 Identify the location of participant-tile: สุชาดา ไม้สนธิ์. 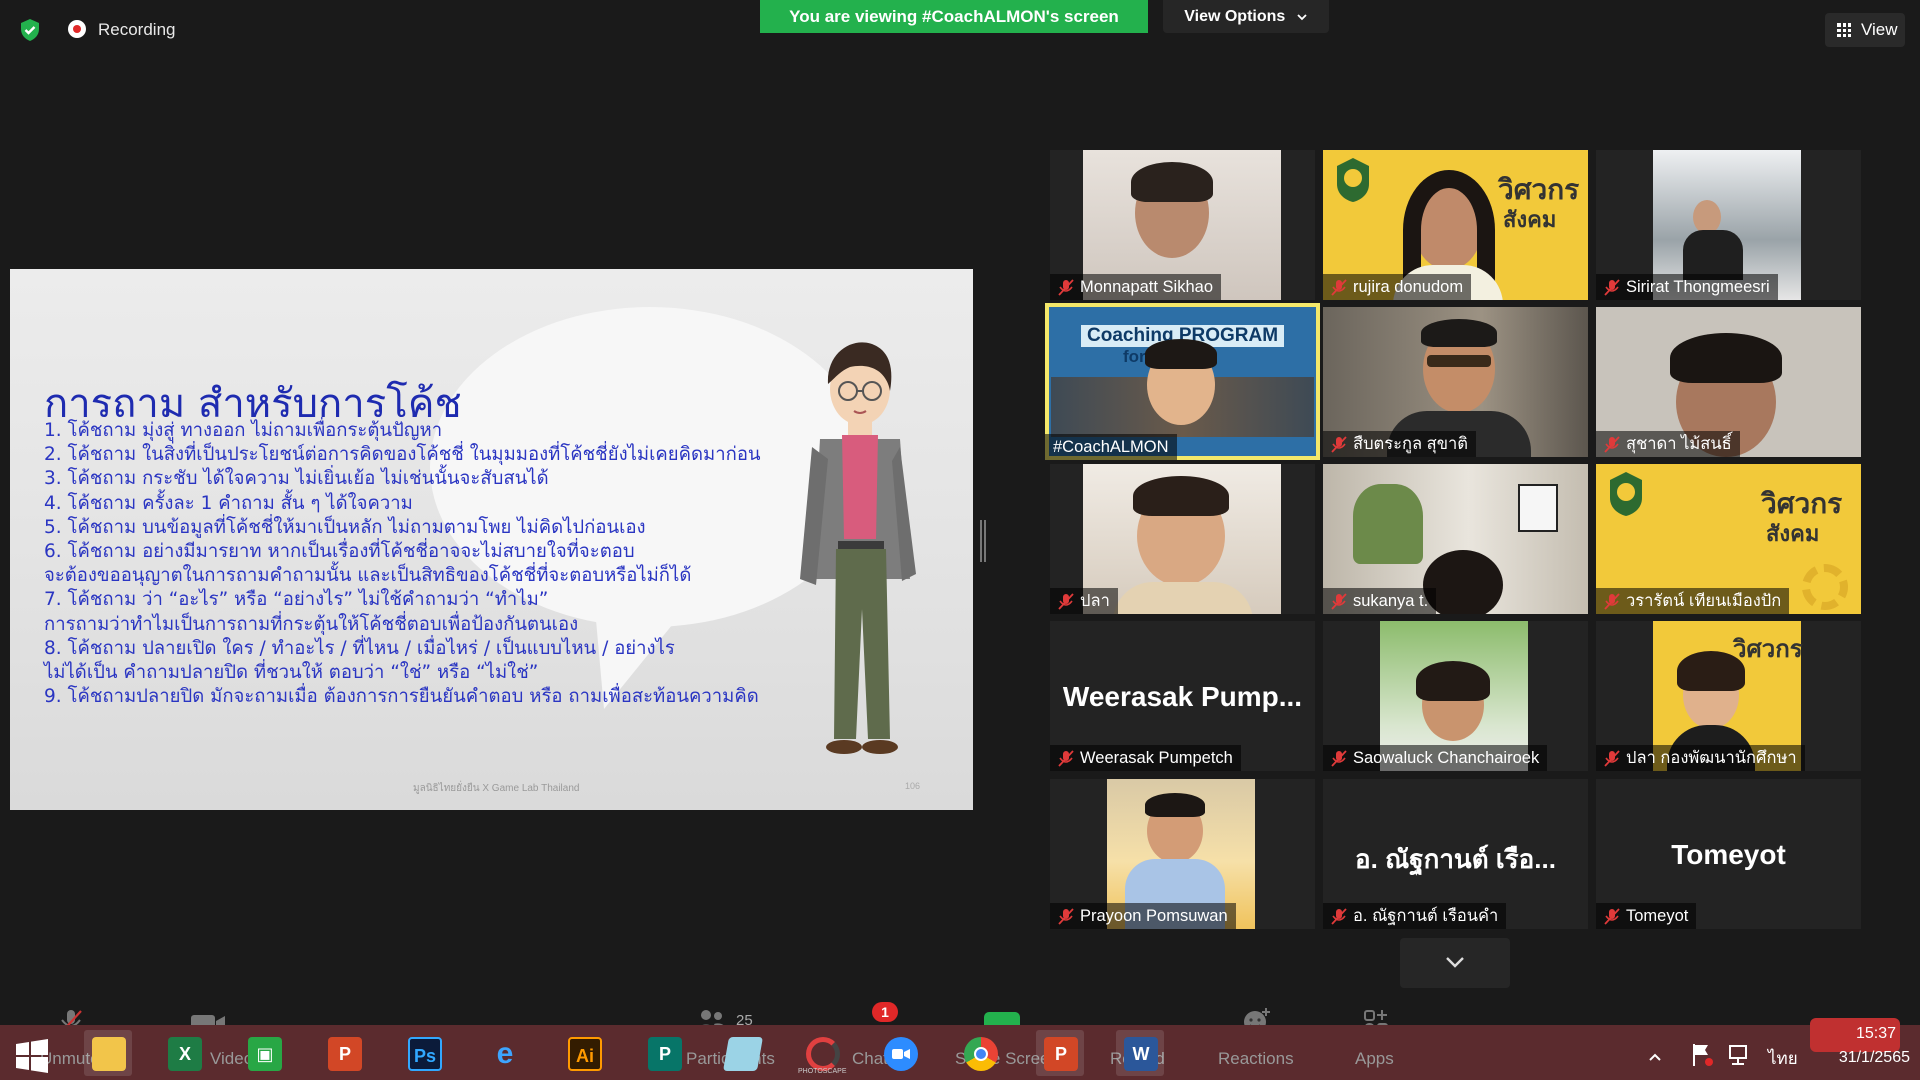
(1728, 382).